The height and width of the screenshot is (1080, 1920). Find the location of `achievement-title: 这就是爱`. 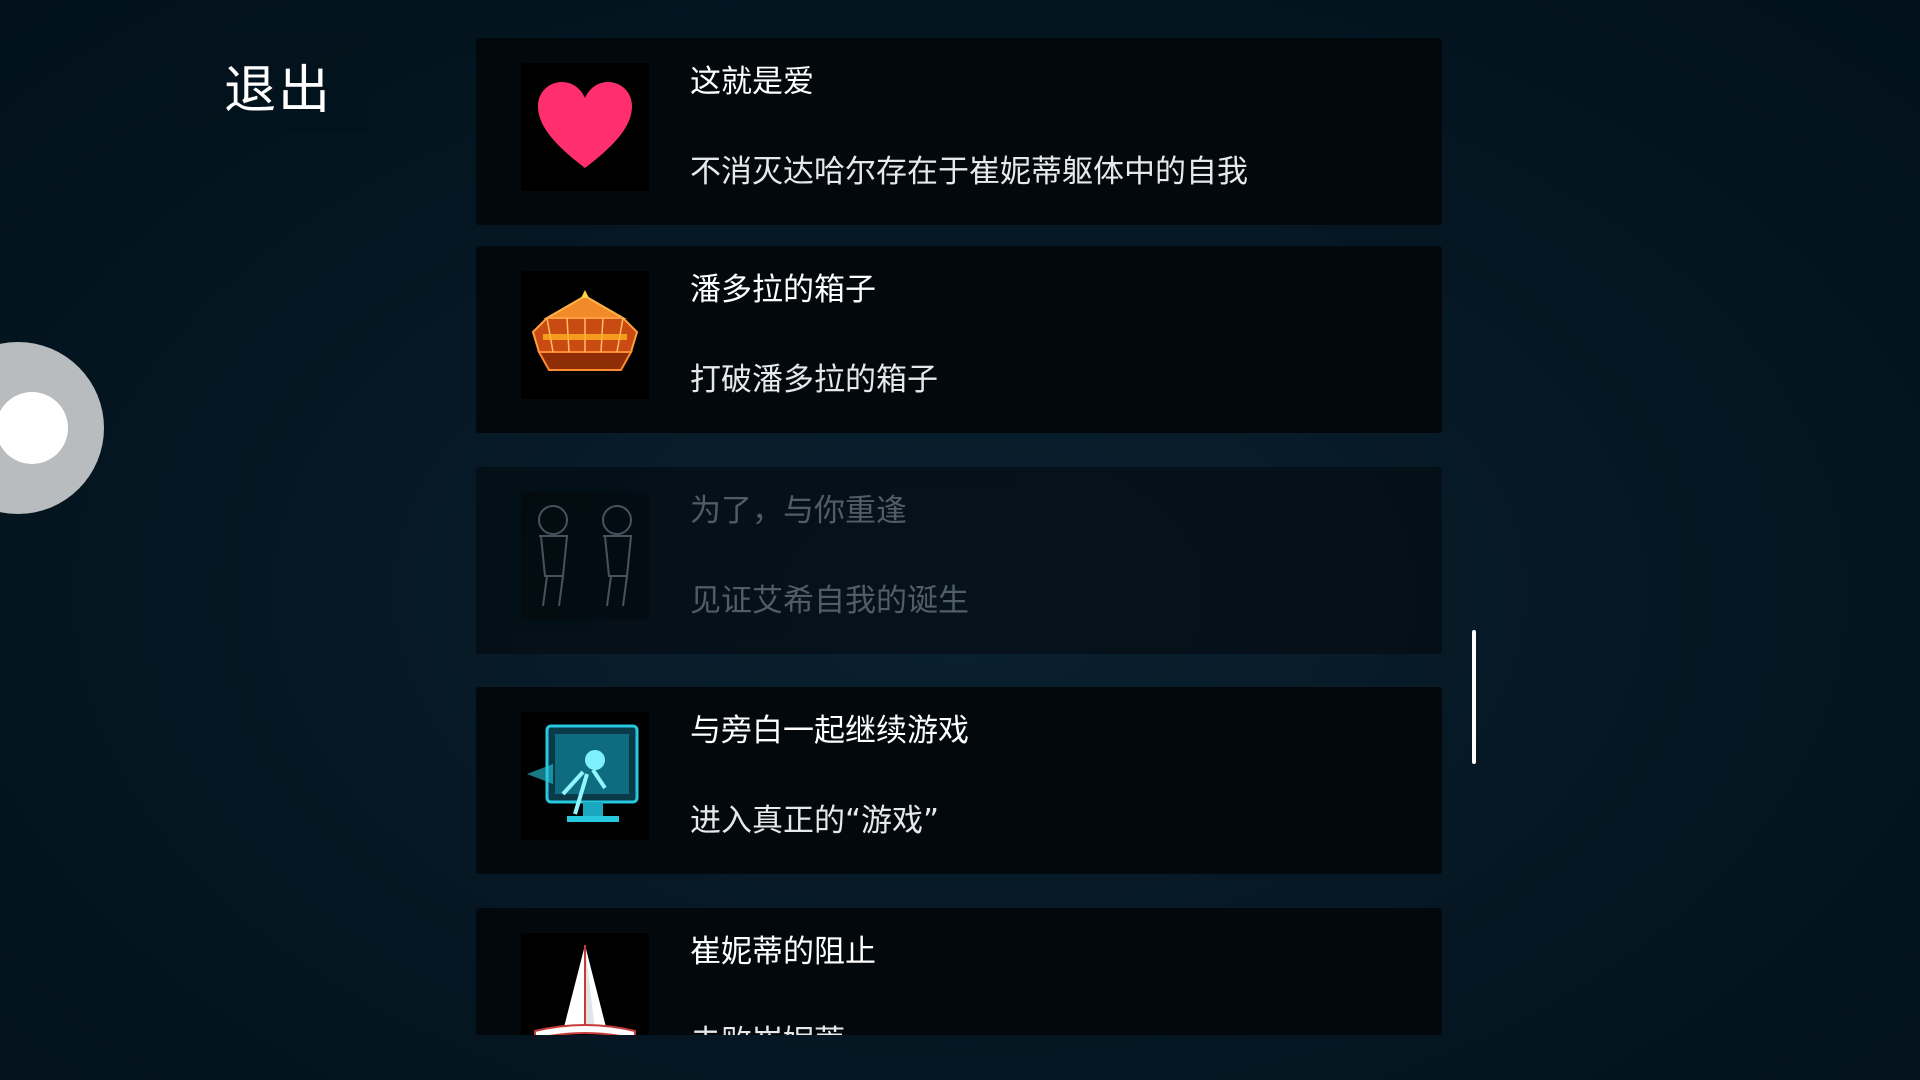

achievement-title: 这就是爱 is located at coordinates (752, 82).